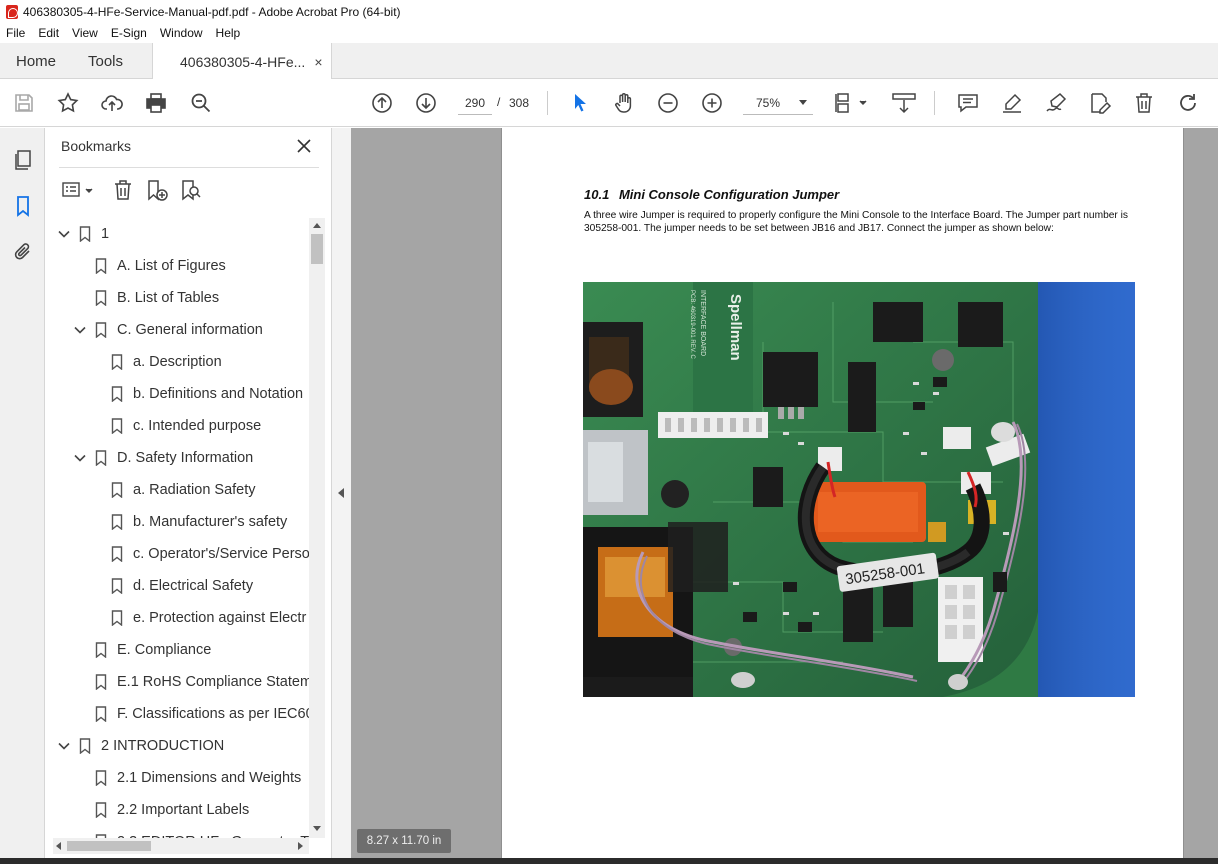  Describe the element at coordinates (475, 103) in the screenshot. I see `current-page-input` at that location.